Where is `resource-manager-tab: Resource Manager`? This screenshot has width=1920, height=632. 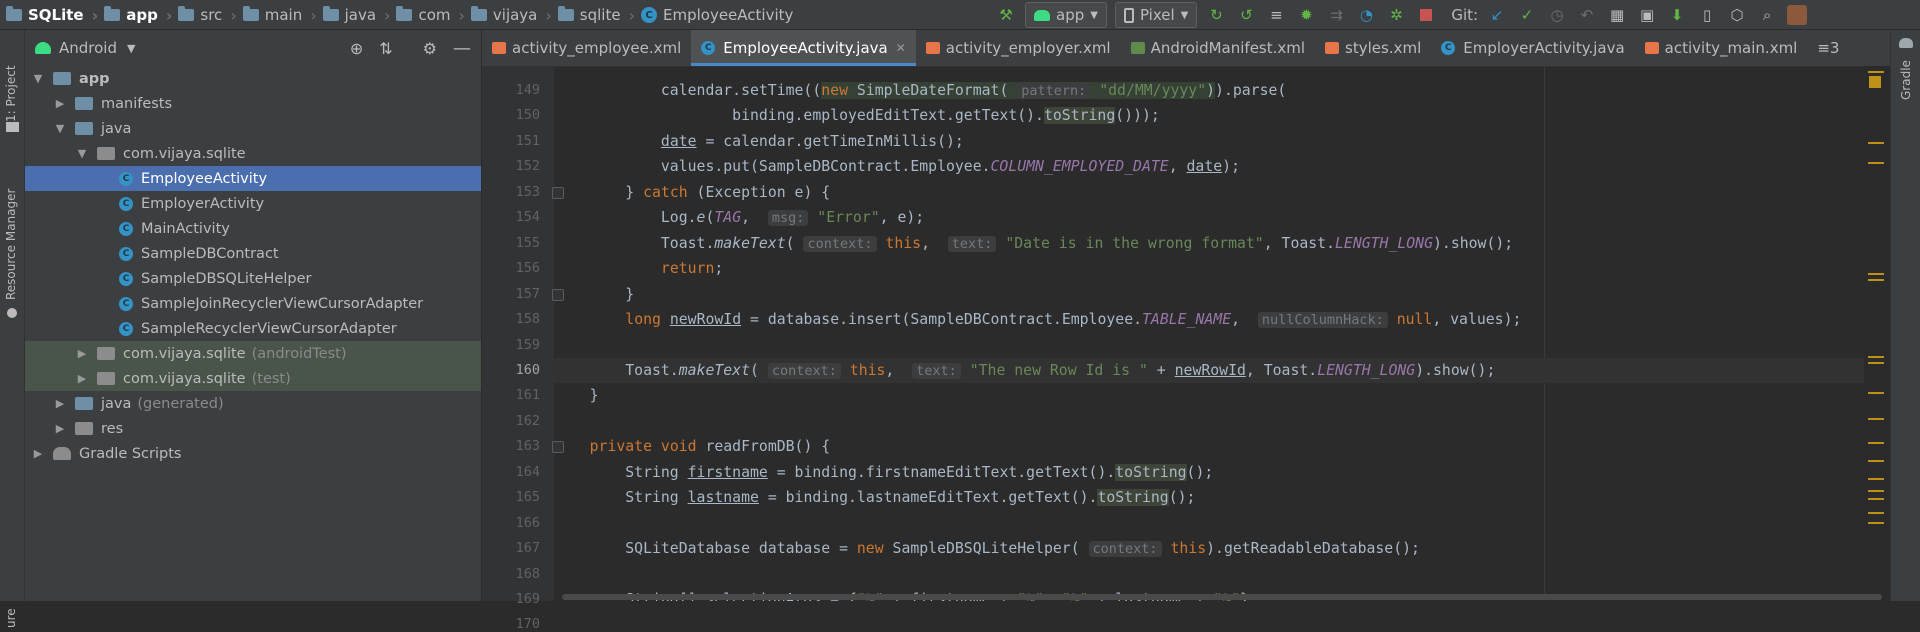
resource-manager-tab: Resource Manager is located at coordinates (11, 244).